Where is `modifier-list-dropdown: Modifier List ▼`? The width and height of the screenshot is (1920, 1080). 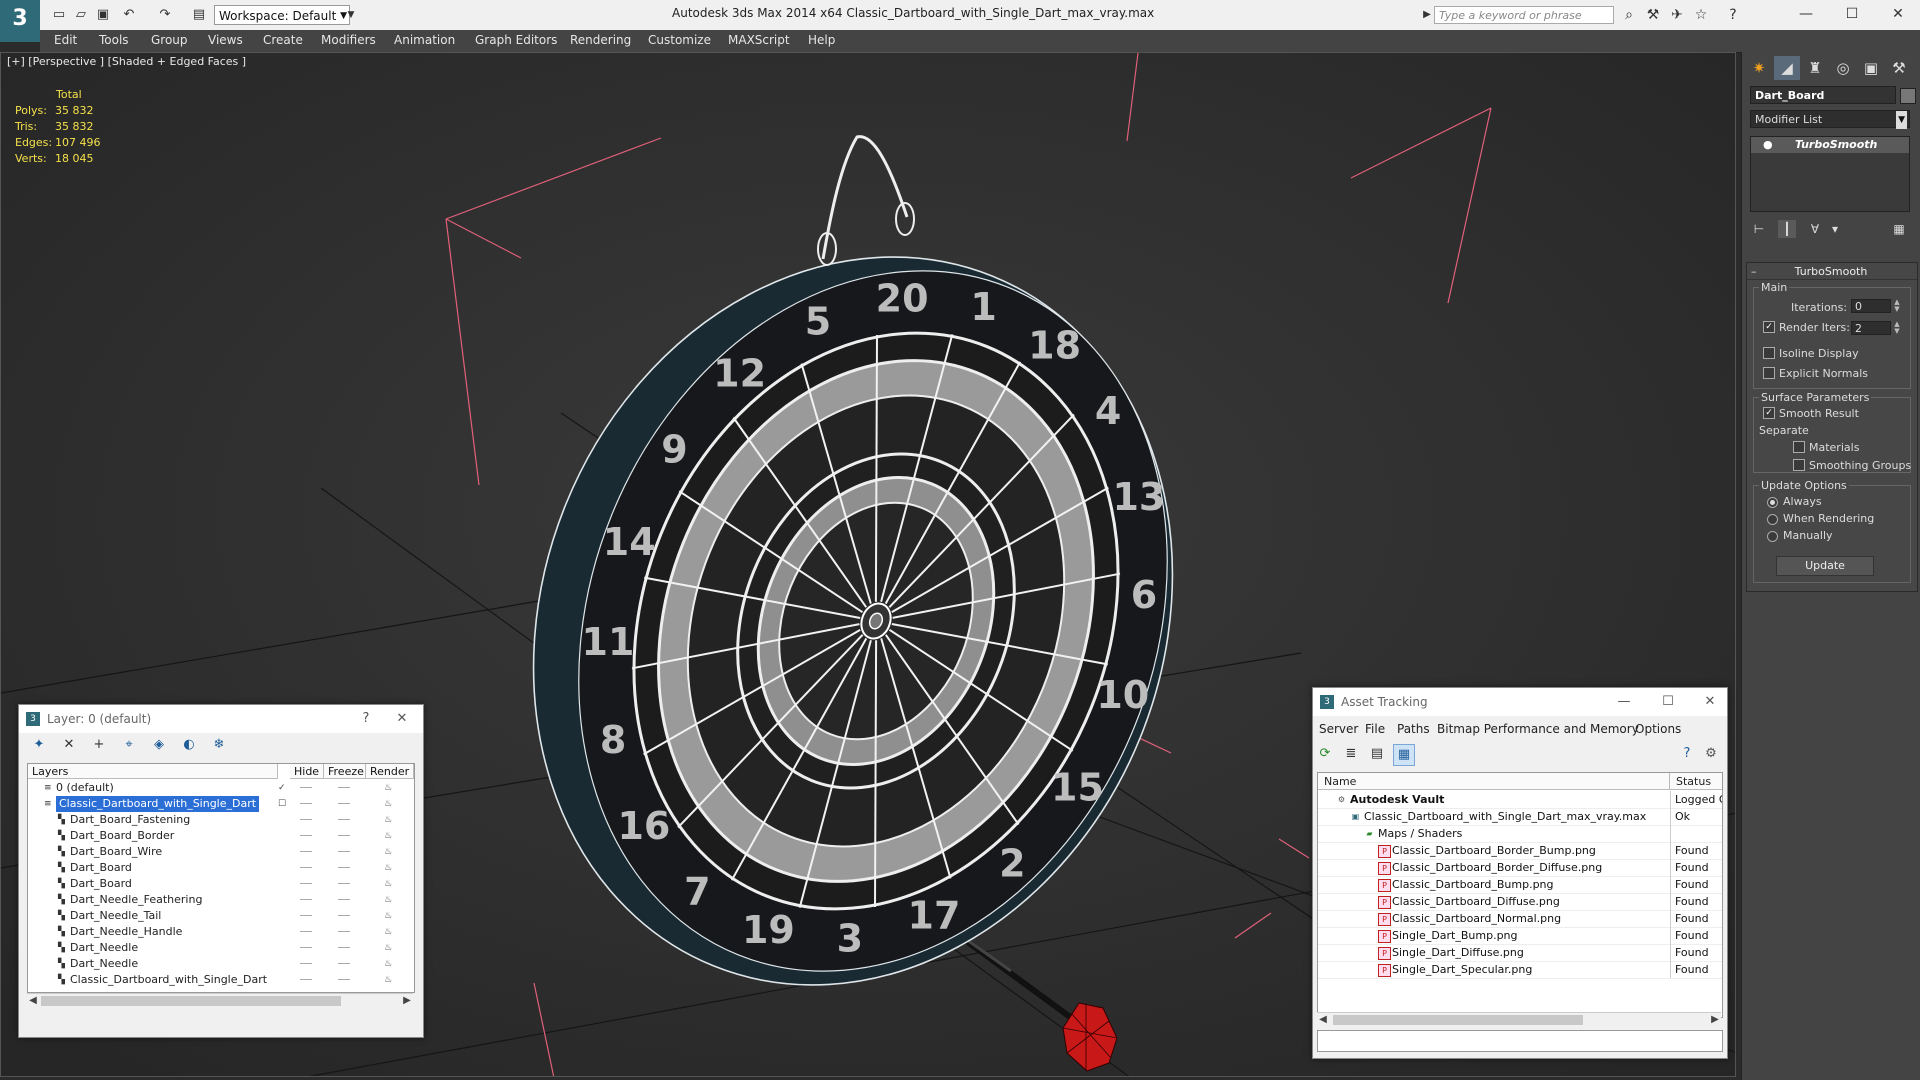 modifier-list-dropdown: Modifier List ▼ is located at coordinates (1830, 119).